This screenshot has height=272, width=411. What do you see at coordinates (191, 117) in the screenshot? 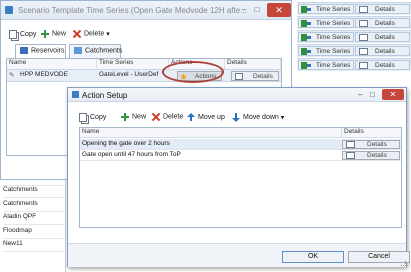
I see `arrow-up-icon` at bounding box center [191, 117].